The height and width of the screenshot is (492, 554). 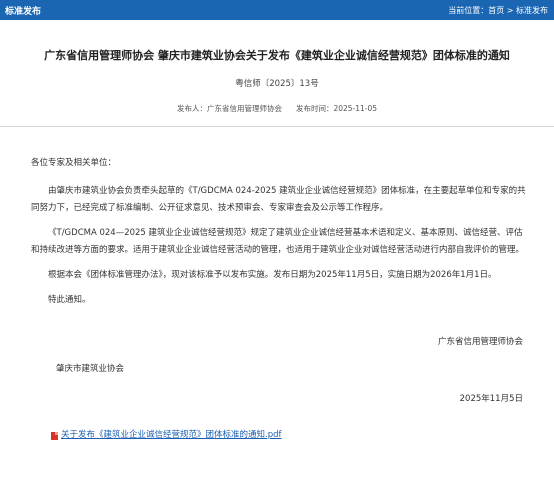 I want to click on signature-organization-2: 肇庆市建筑业协会, so click(x=90, y=369).